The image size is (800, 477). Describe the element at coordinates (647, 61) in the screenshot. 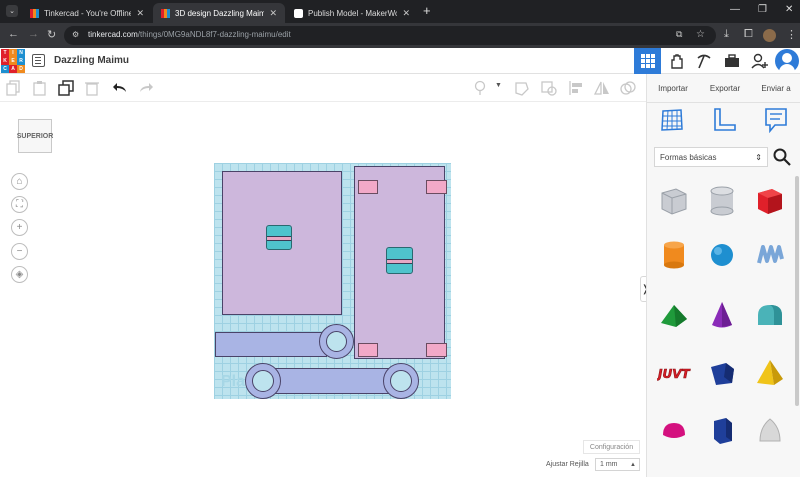

I see `3d-view-button` at that location.